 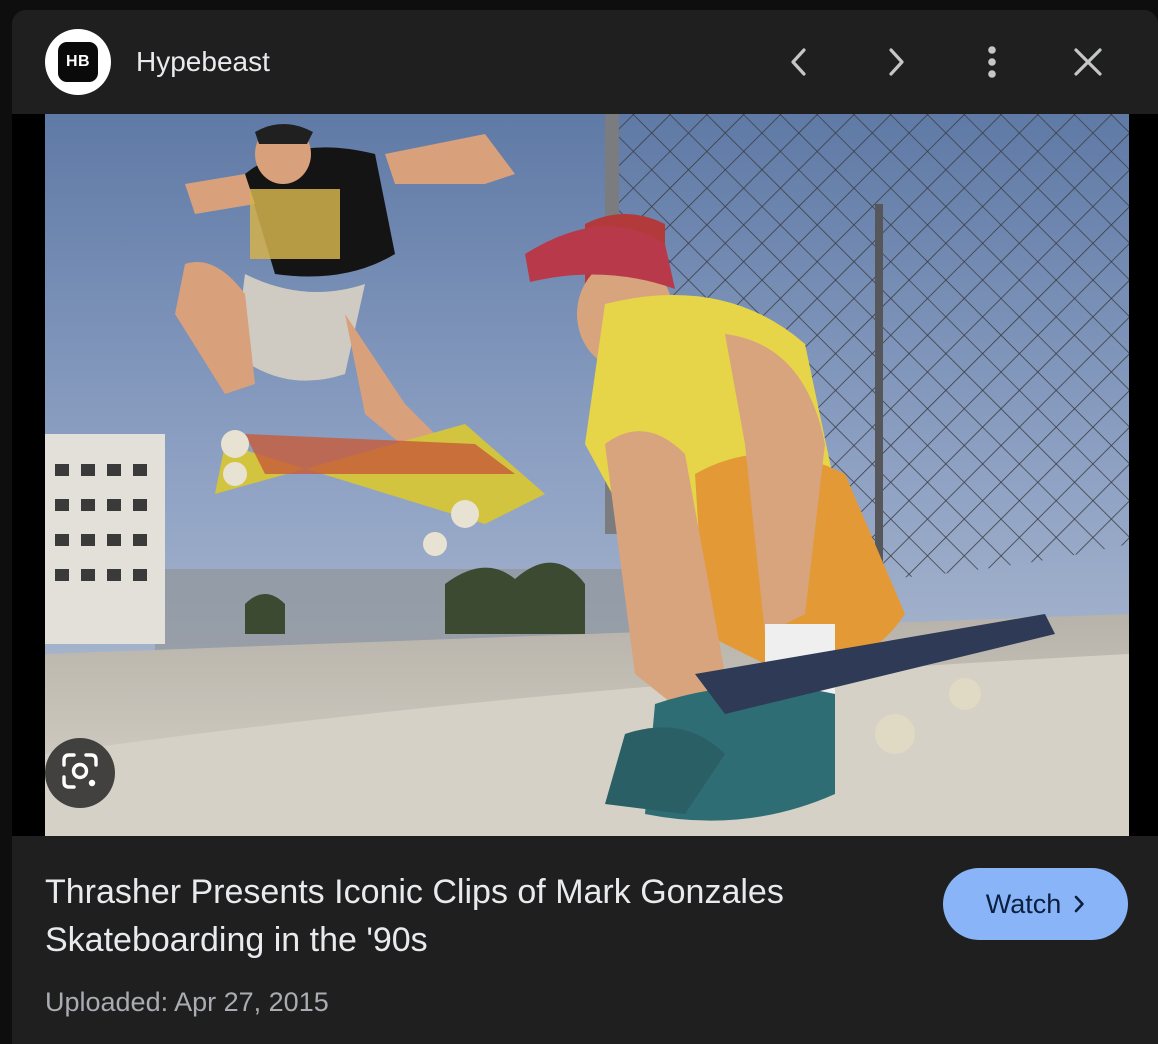 I want to click on lens-button, so click(x=80, y=773).